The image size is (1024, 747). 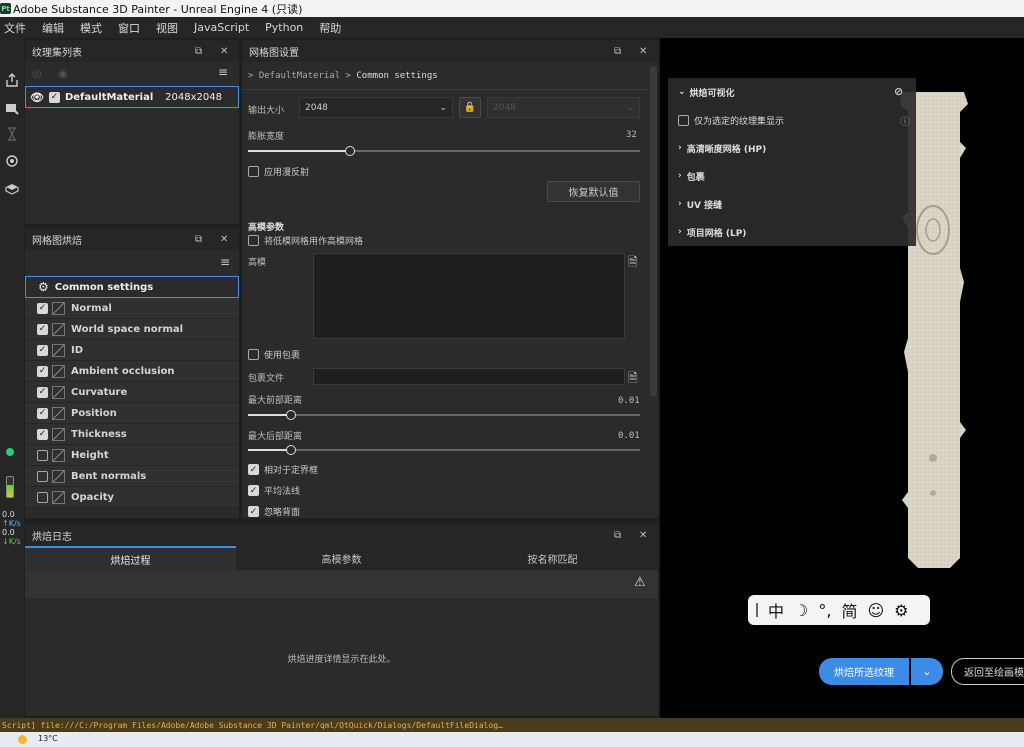 I want to click on display-settings-icon, so click(x=12, y=189).